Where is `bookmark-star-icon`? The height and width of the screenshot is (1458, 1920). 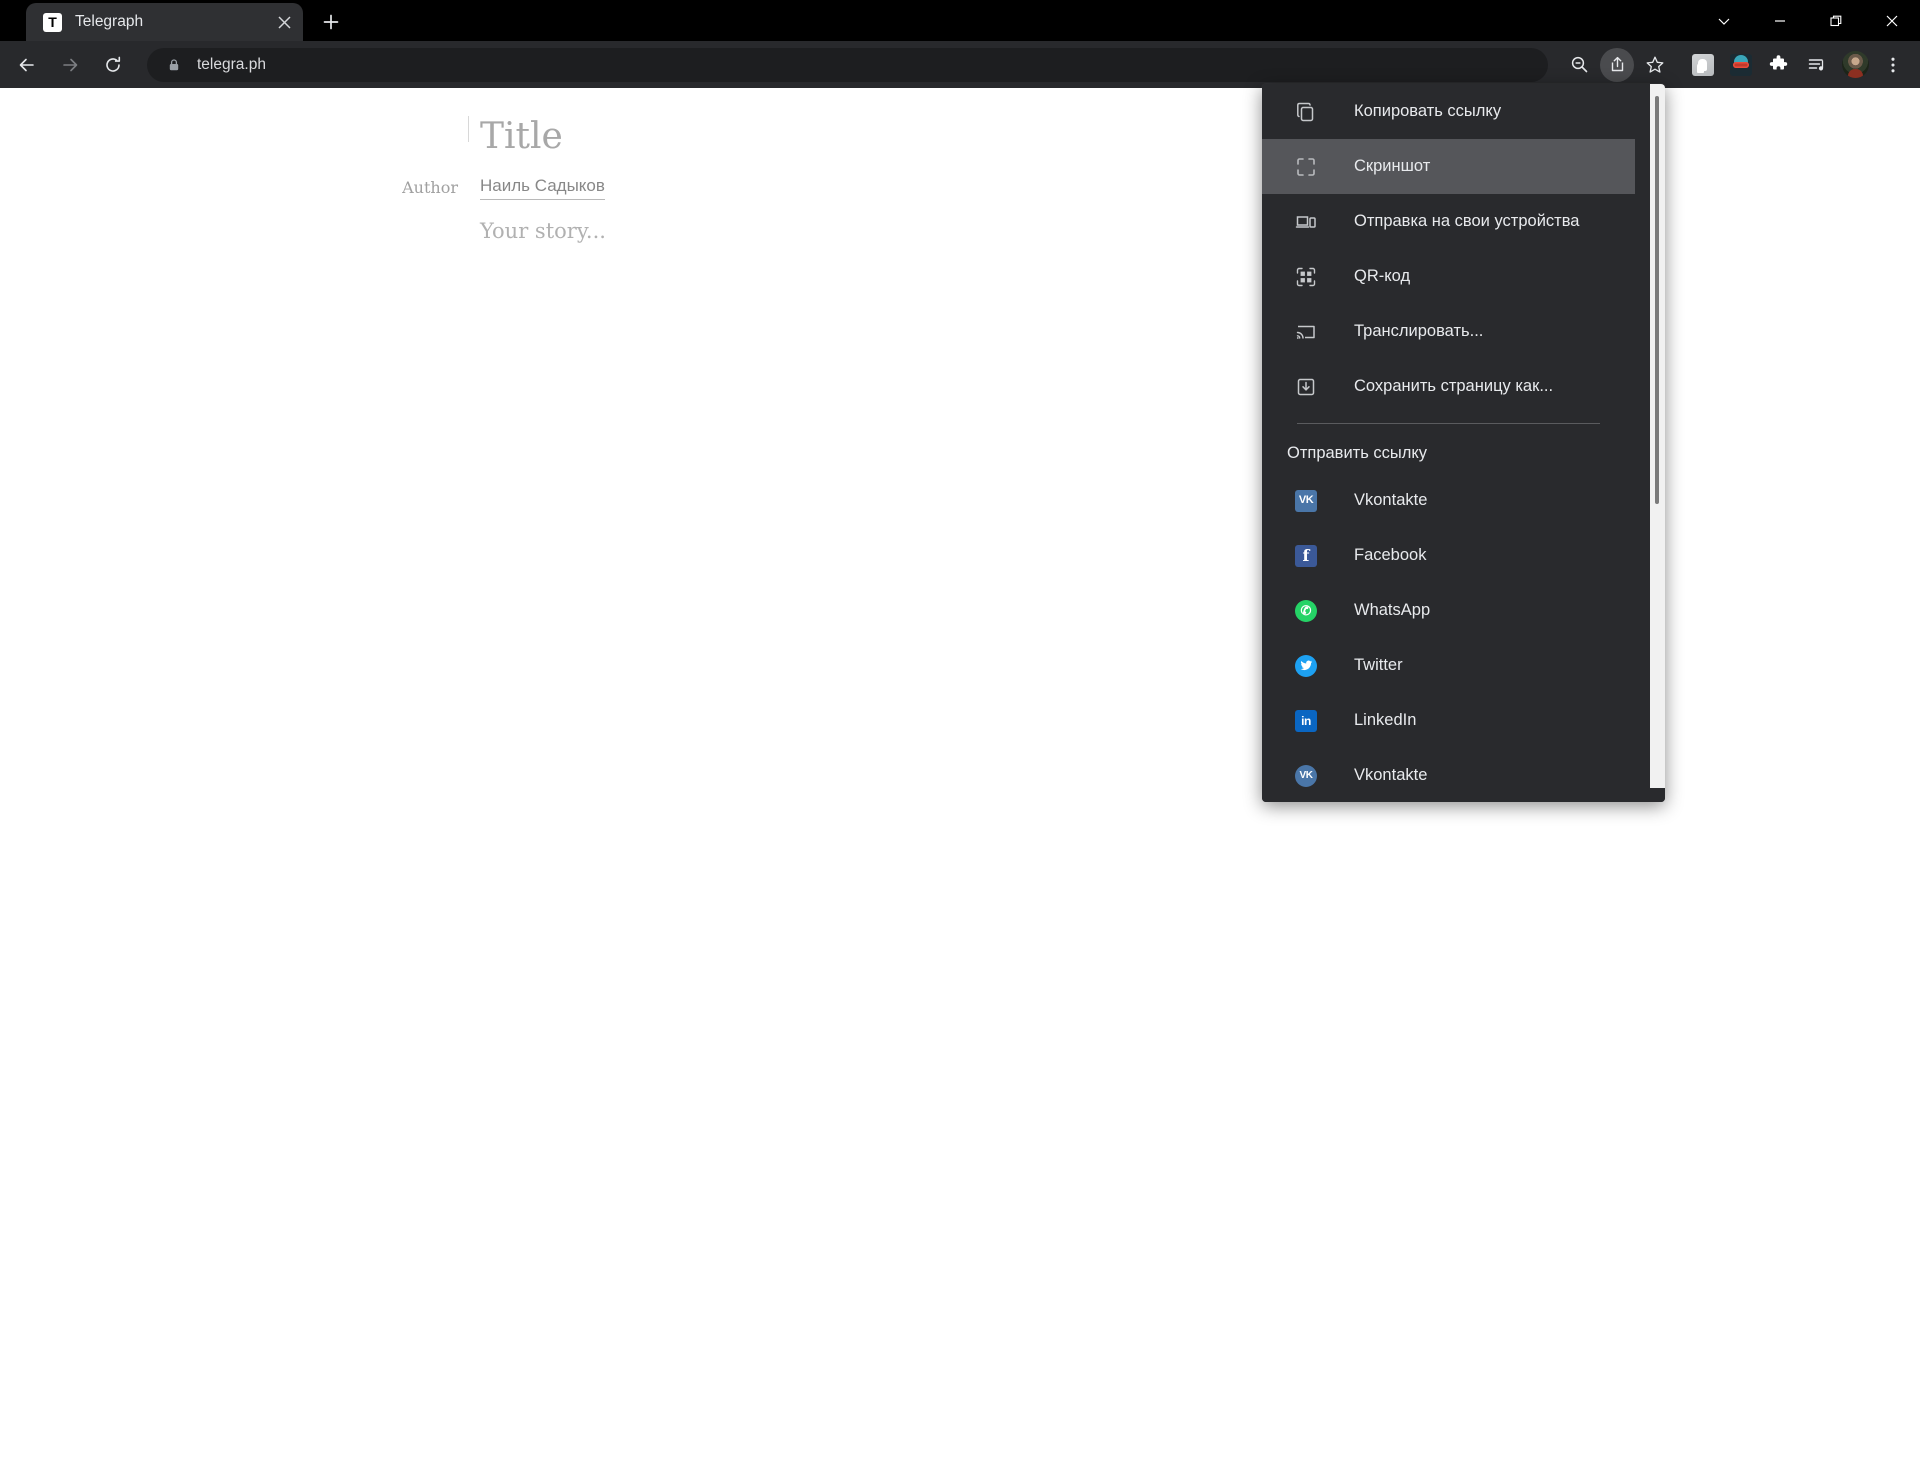 bookmark-star-icon is located at coordinates (1655, 65).